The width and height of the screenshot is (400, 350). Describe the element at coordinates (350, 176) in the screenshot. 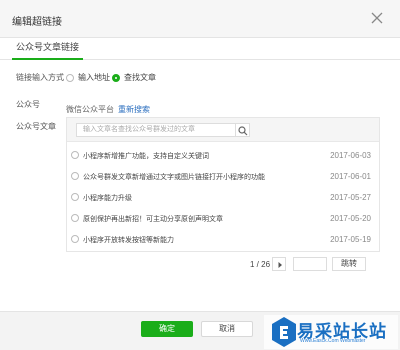

I see `article-date: 2017-06-01` at that location.